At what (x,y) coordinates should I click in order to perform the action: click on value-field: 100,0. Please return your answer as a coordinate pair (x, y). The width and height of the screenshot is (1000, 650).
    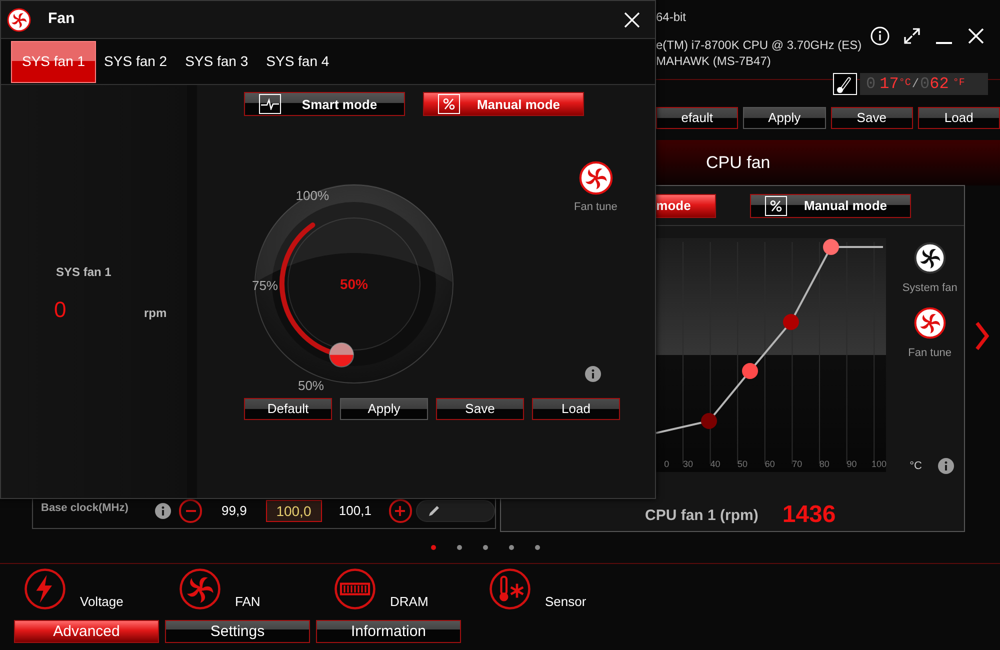
    Looking at the image, I should click on (294, 511).